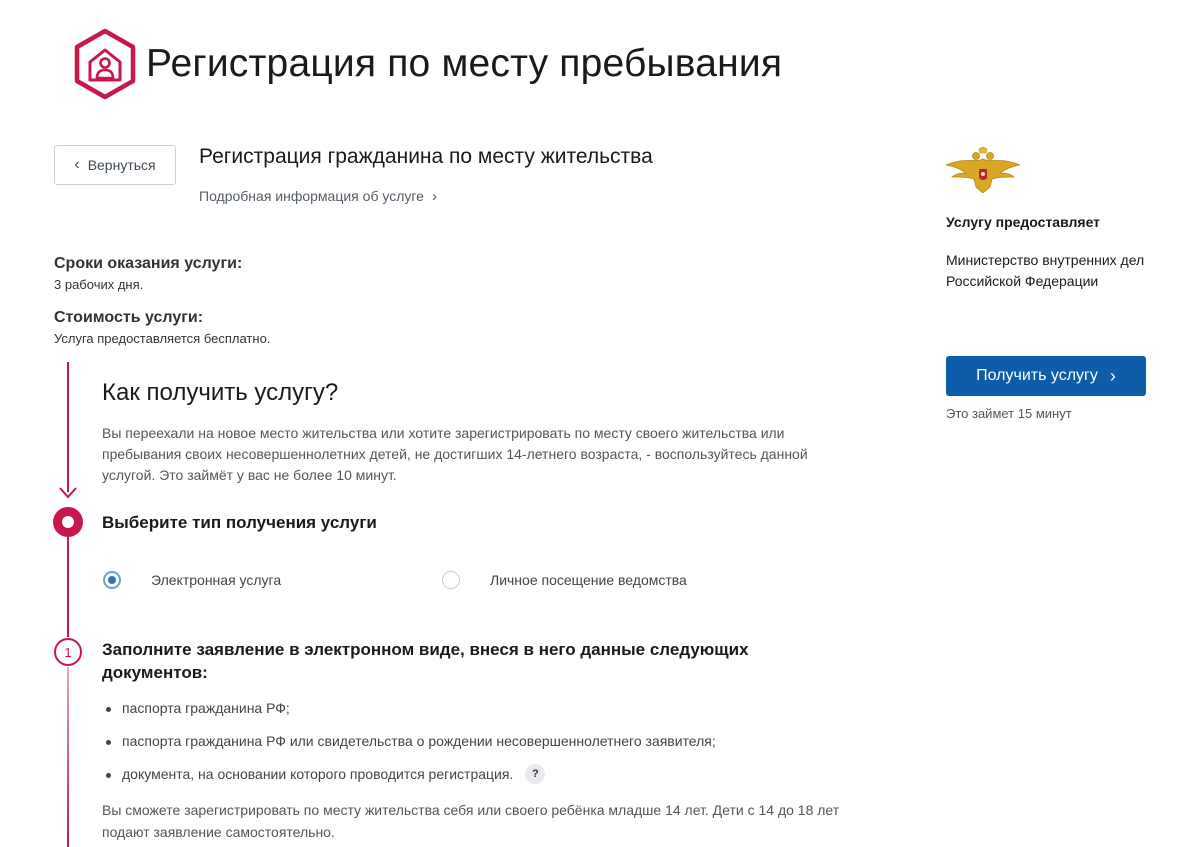  I want to click on provider-heading: Услугу предоставляет, so click(1023, 222).